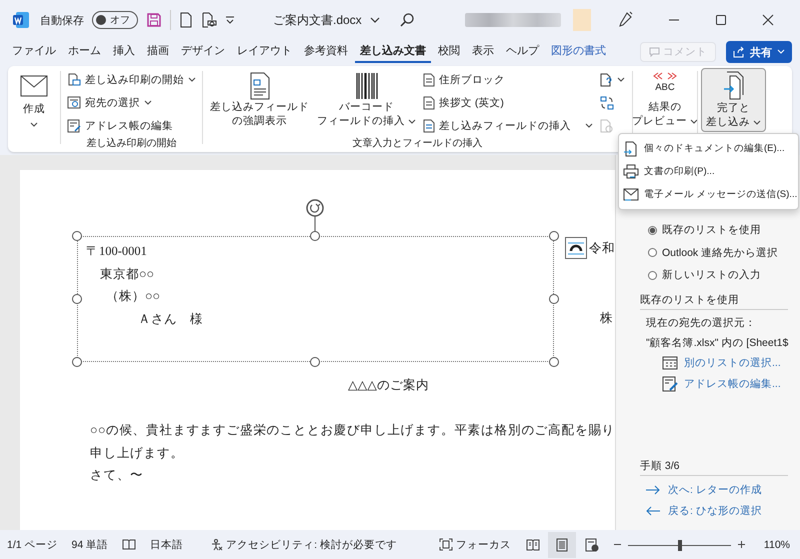  I want to click on accessibility-status: アクセシビリティ: 検討が必要です, so click(304, 545).